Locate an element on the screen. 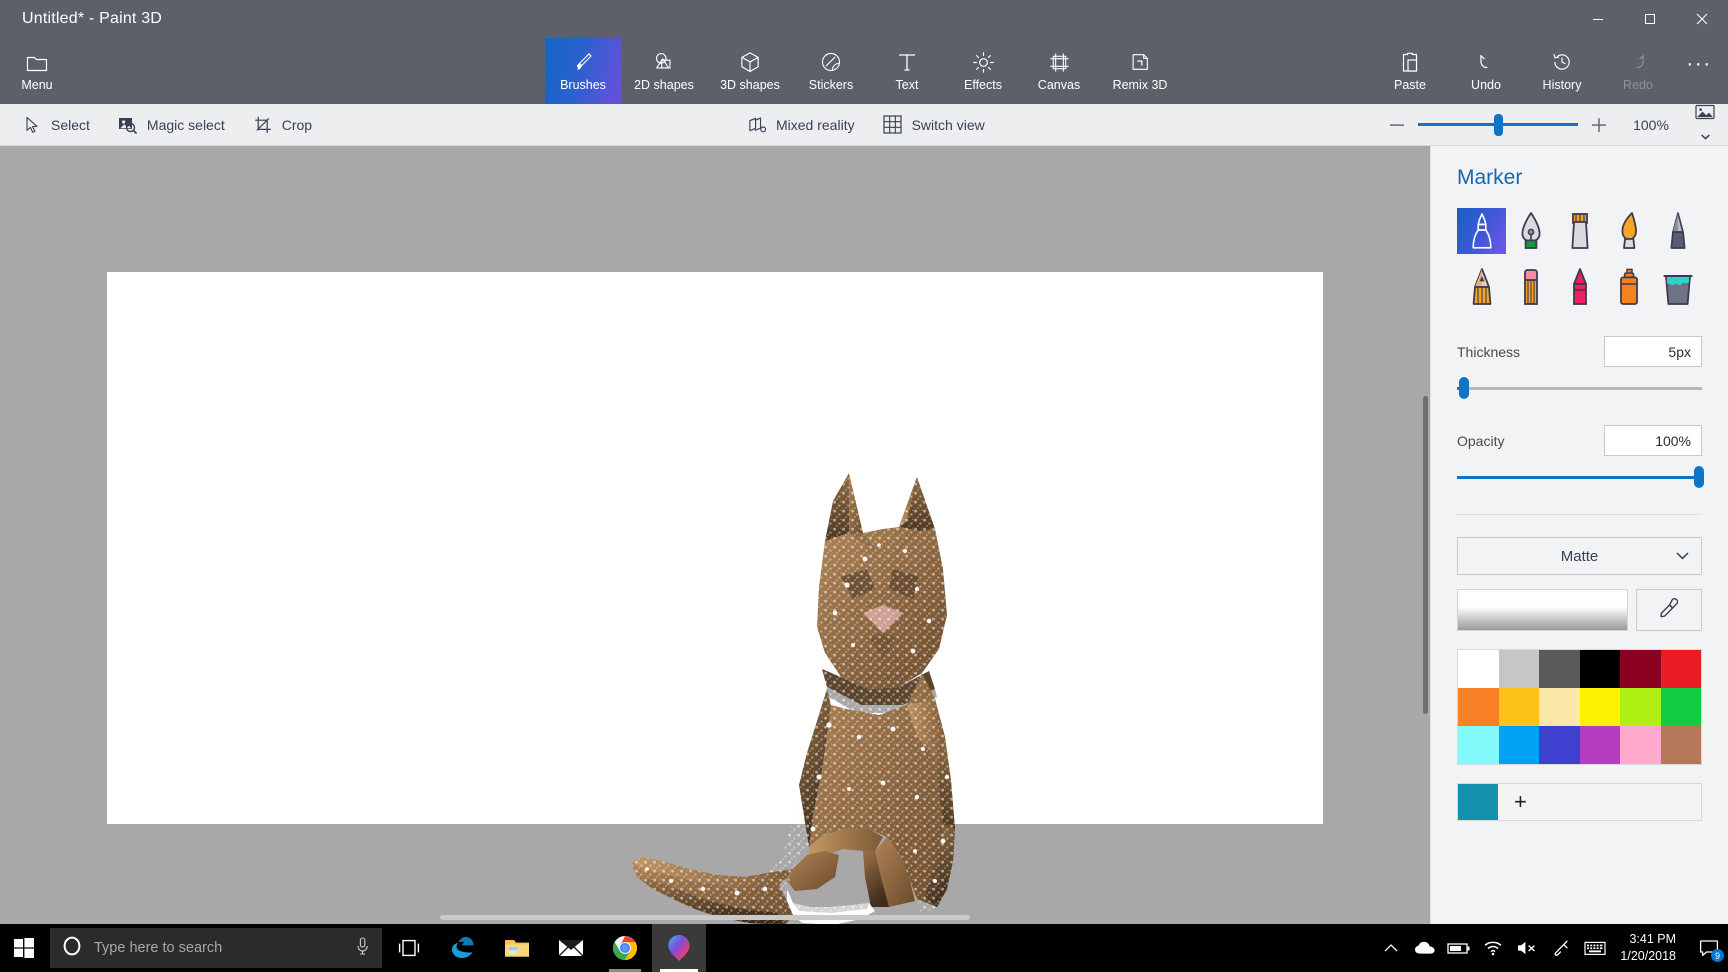 The height and width of the screenshot is (972, 1728). thickness-slider-thumb is located at coordinates (1464, 388).